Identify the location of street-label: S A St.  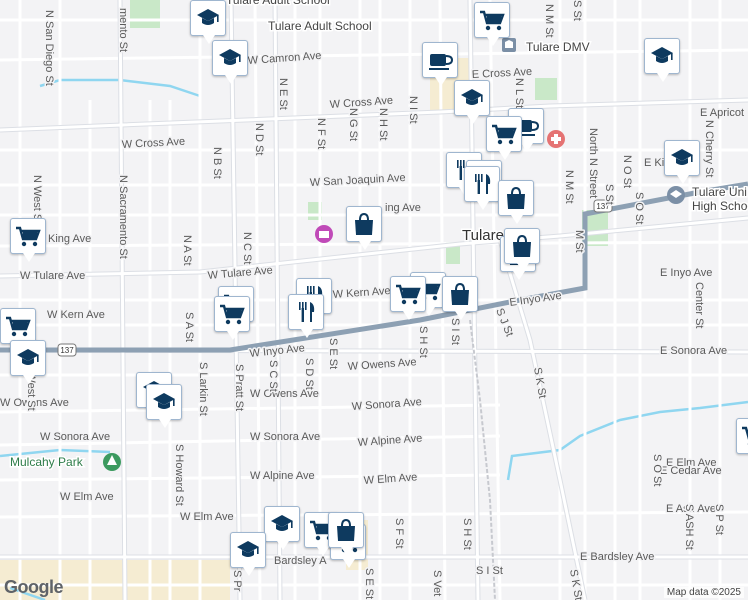
(189, 327).